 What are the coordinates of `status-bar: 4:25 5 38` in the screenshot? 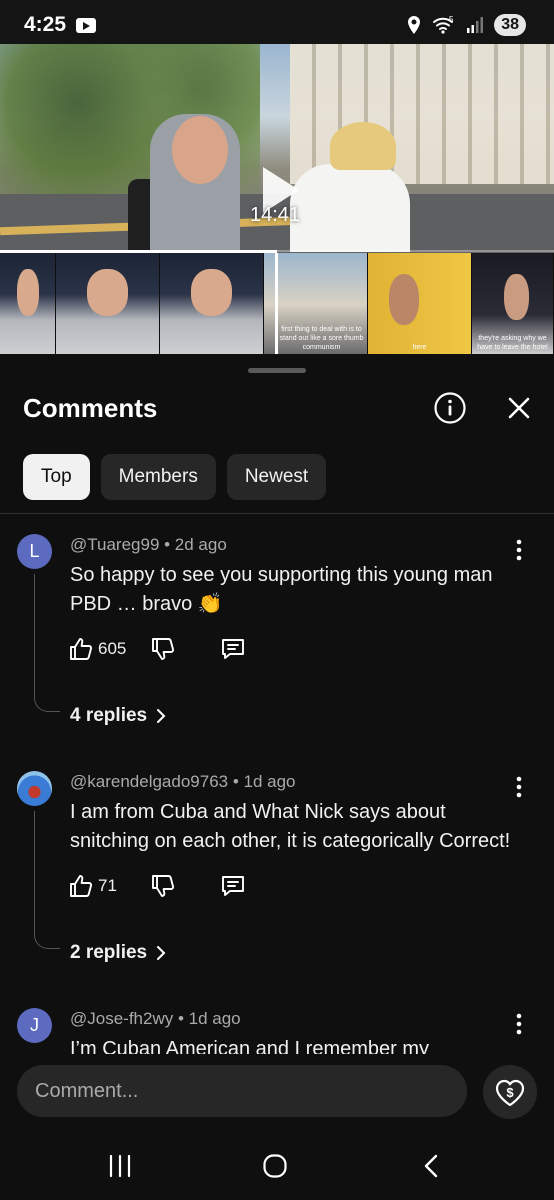 It's located at (277, 25).